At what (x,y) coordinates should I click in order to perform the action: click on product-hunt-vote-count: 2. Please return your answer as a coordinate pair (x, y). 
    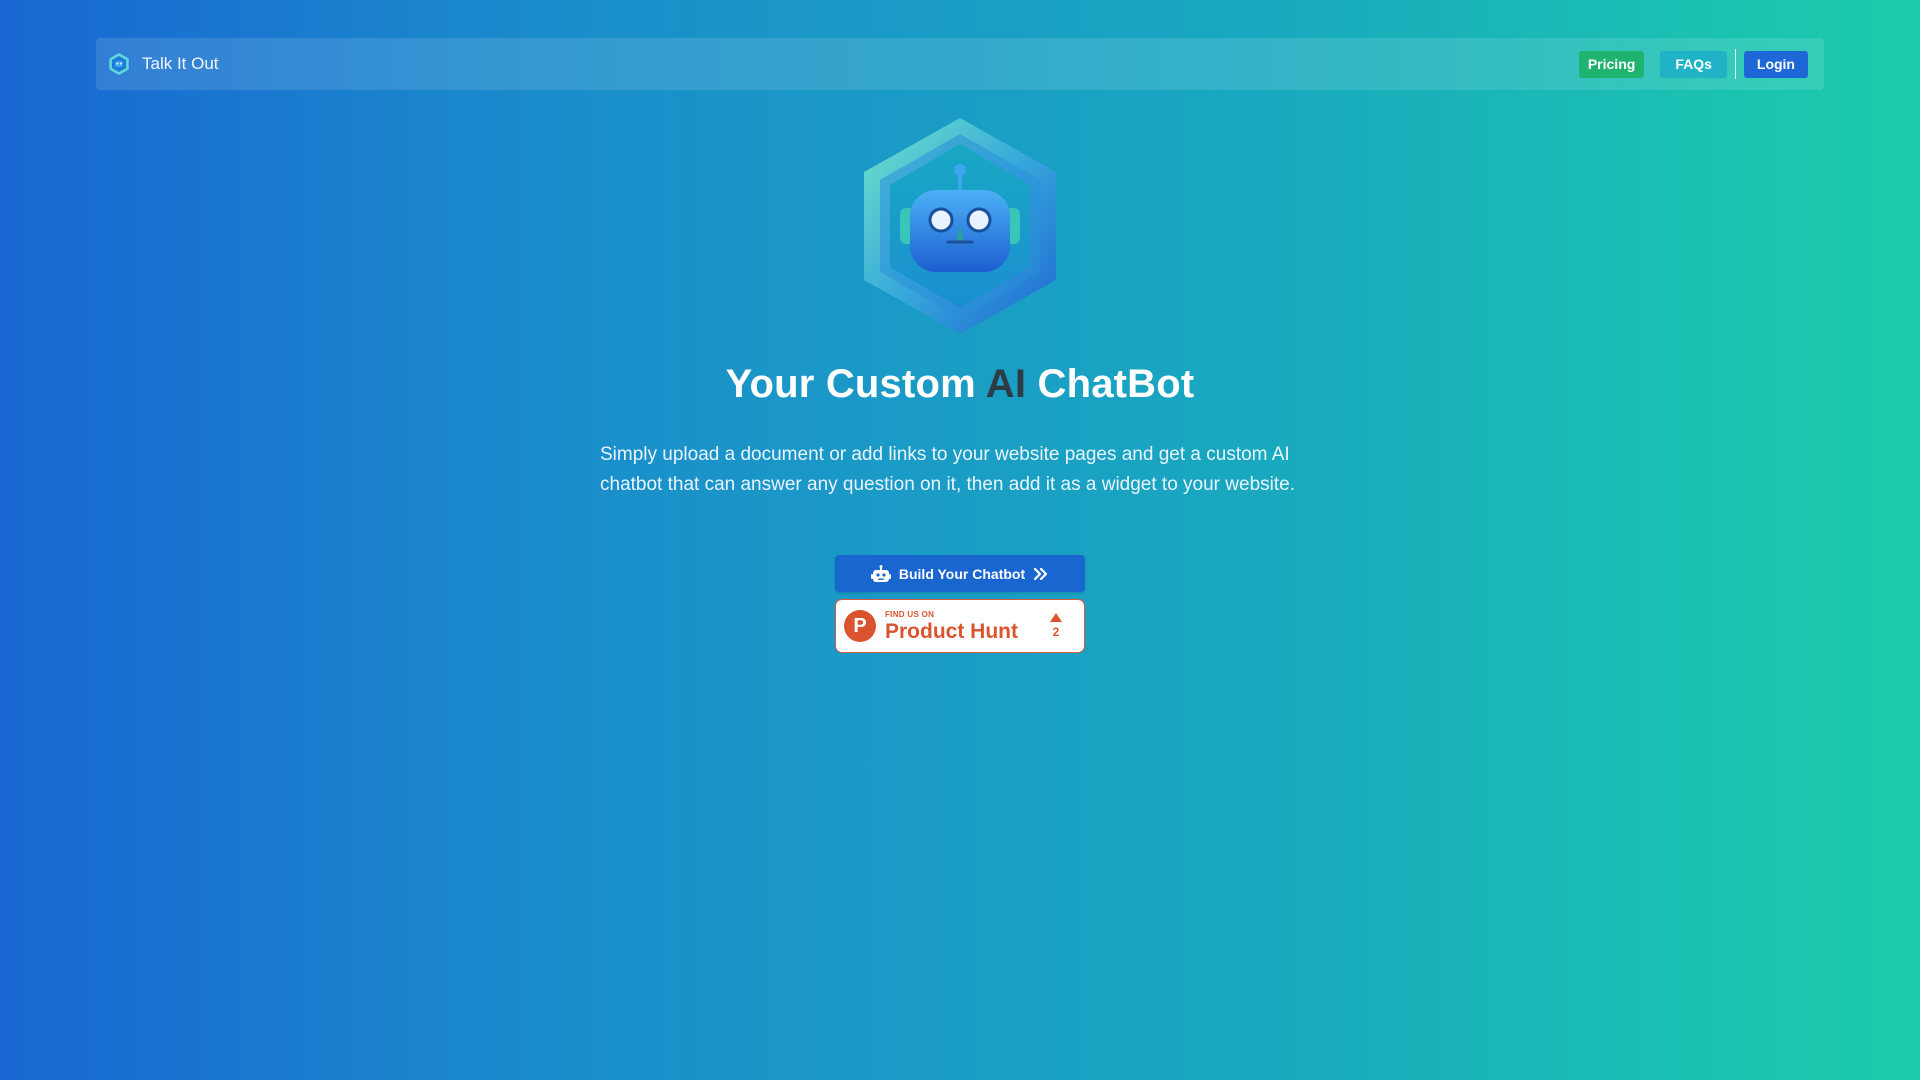
    Looking at the image, I should click on (1056, 632).